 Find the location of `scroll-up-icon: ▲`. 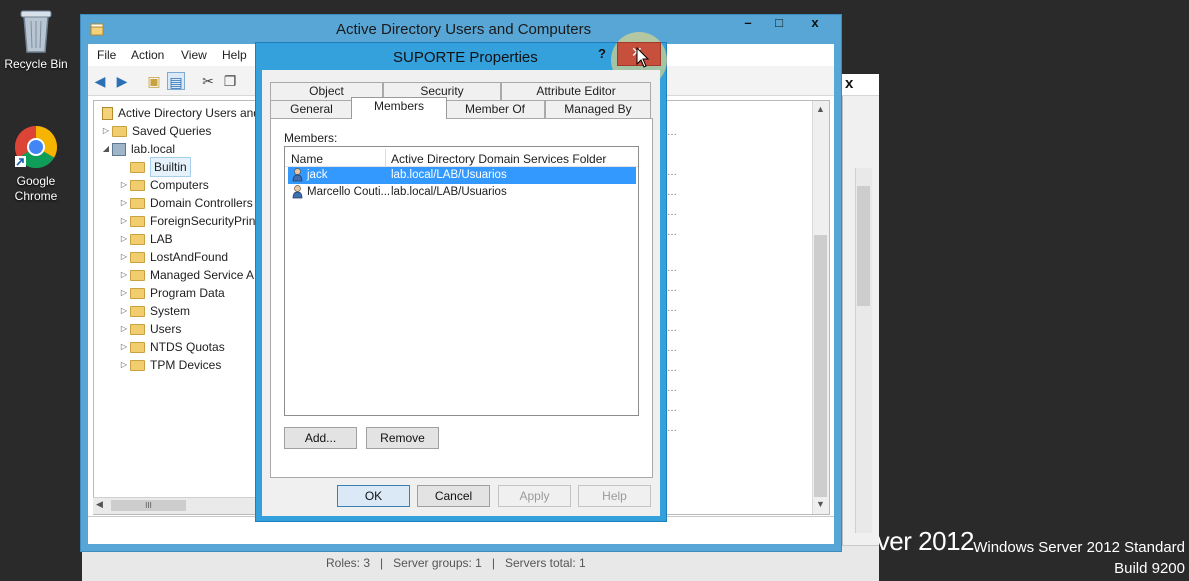

scroll-up-icon: ▲ is located at coordinates (820, 109).